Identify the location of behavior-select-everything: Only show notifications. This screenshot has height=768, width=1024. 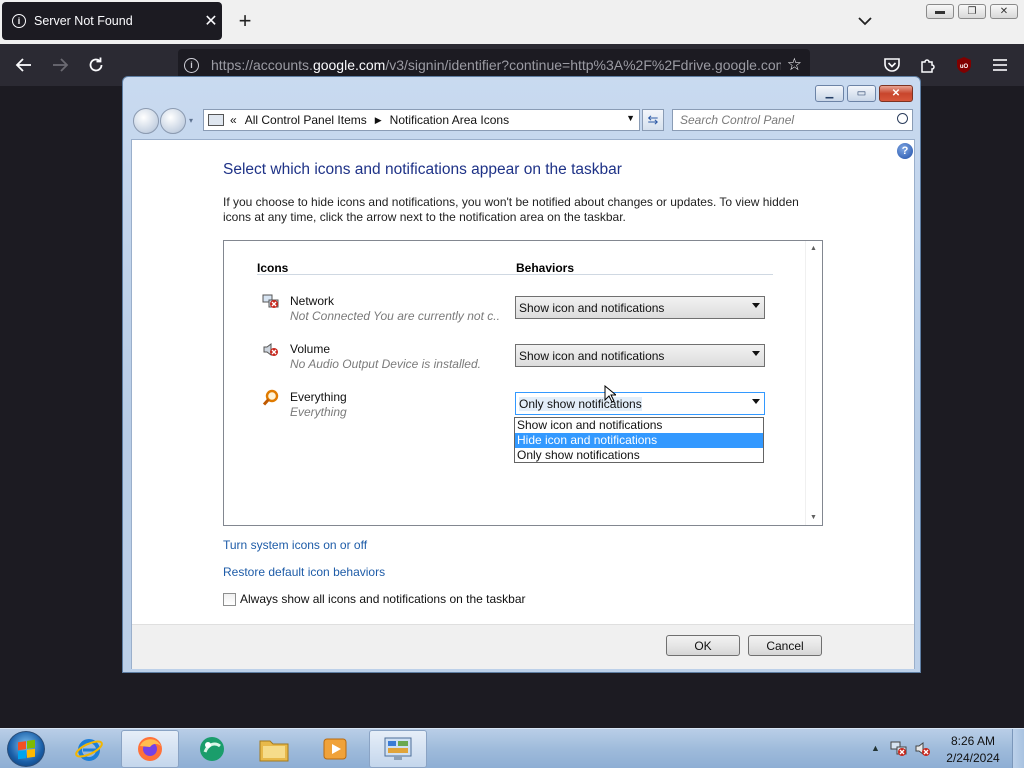
(640, 403).